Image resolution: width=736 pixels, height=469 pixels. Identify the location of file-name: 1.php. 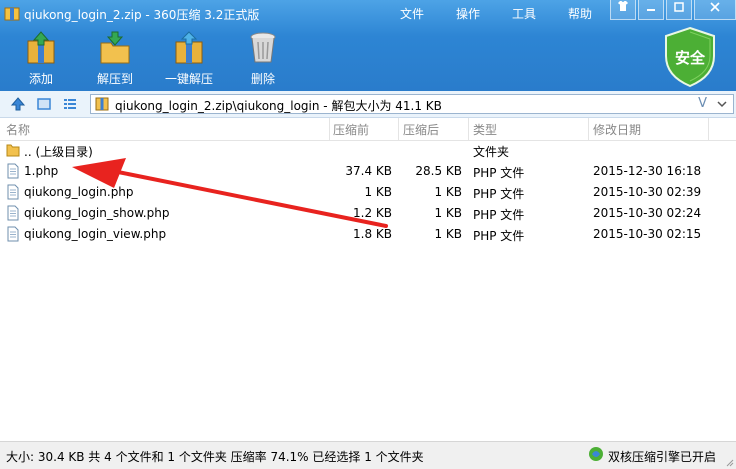
(41, 171).